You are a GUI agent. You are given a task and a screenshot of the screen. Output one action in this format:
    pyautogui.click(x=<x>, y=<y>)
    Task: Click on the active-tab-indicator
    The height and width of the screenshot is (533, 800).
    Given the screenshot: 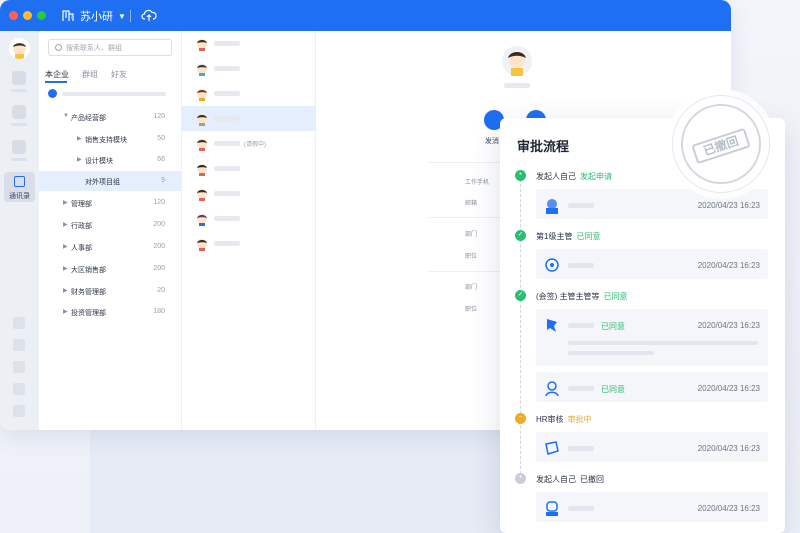 What is the action you would take?
    pyautogui.click(x=56, y=82)
    